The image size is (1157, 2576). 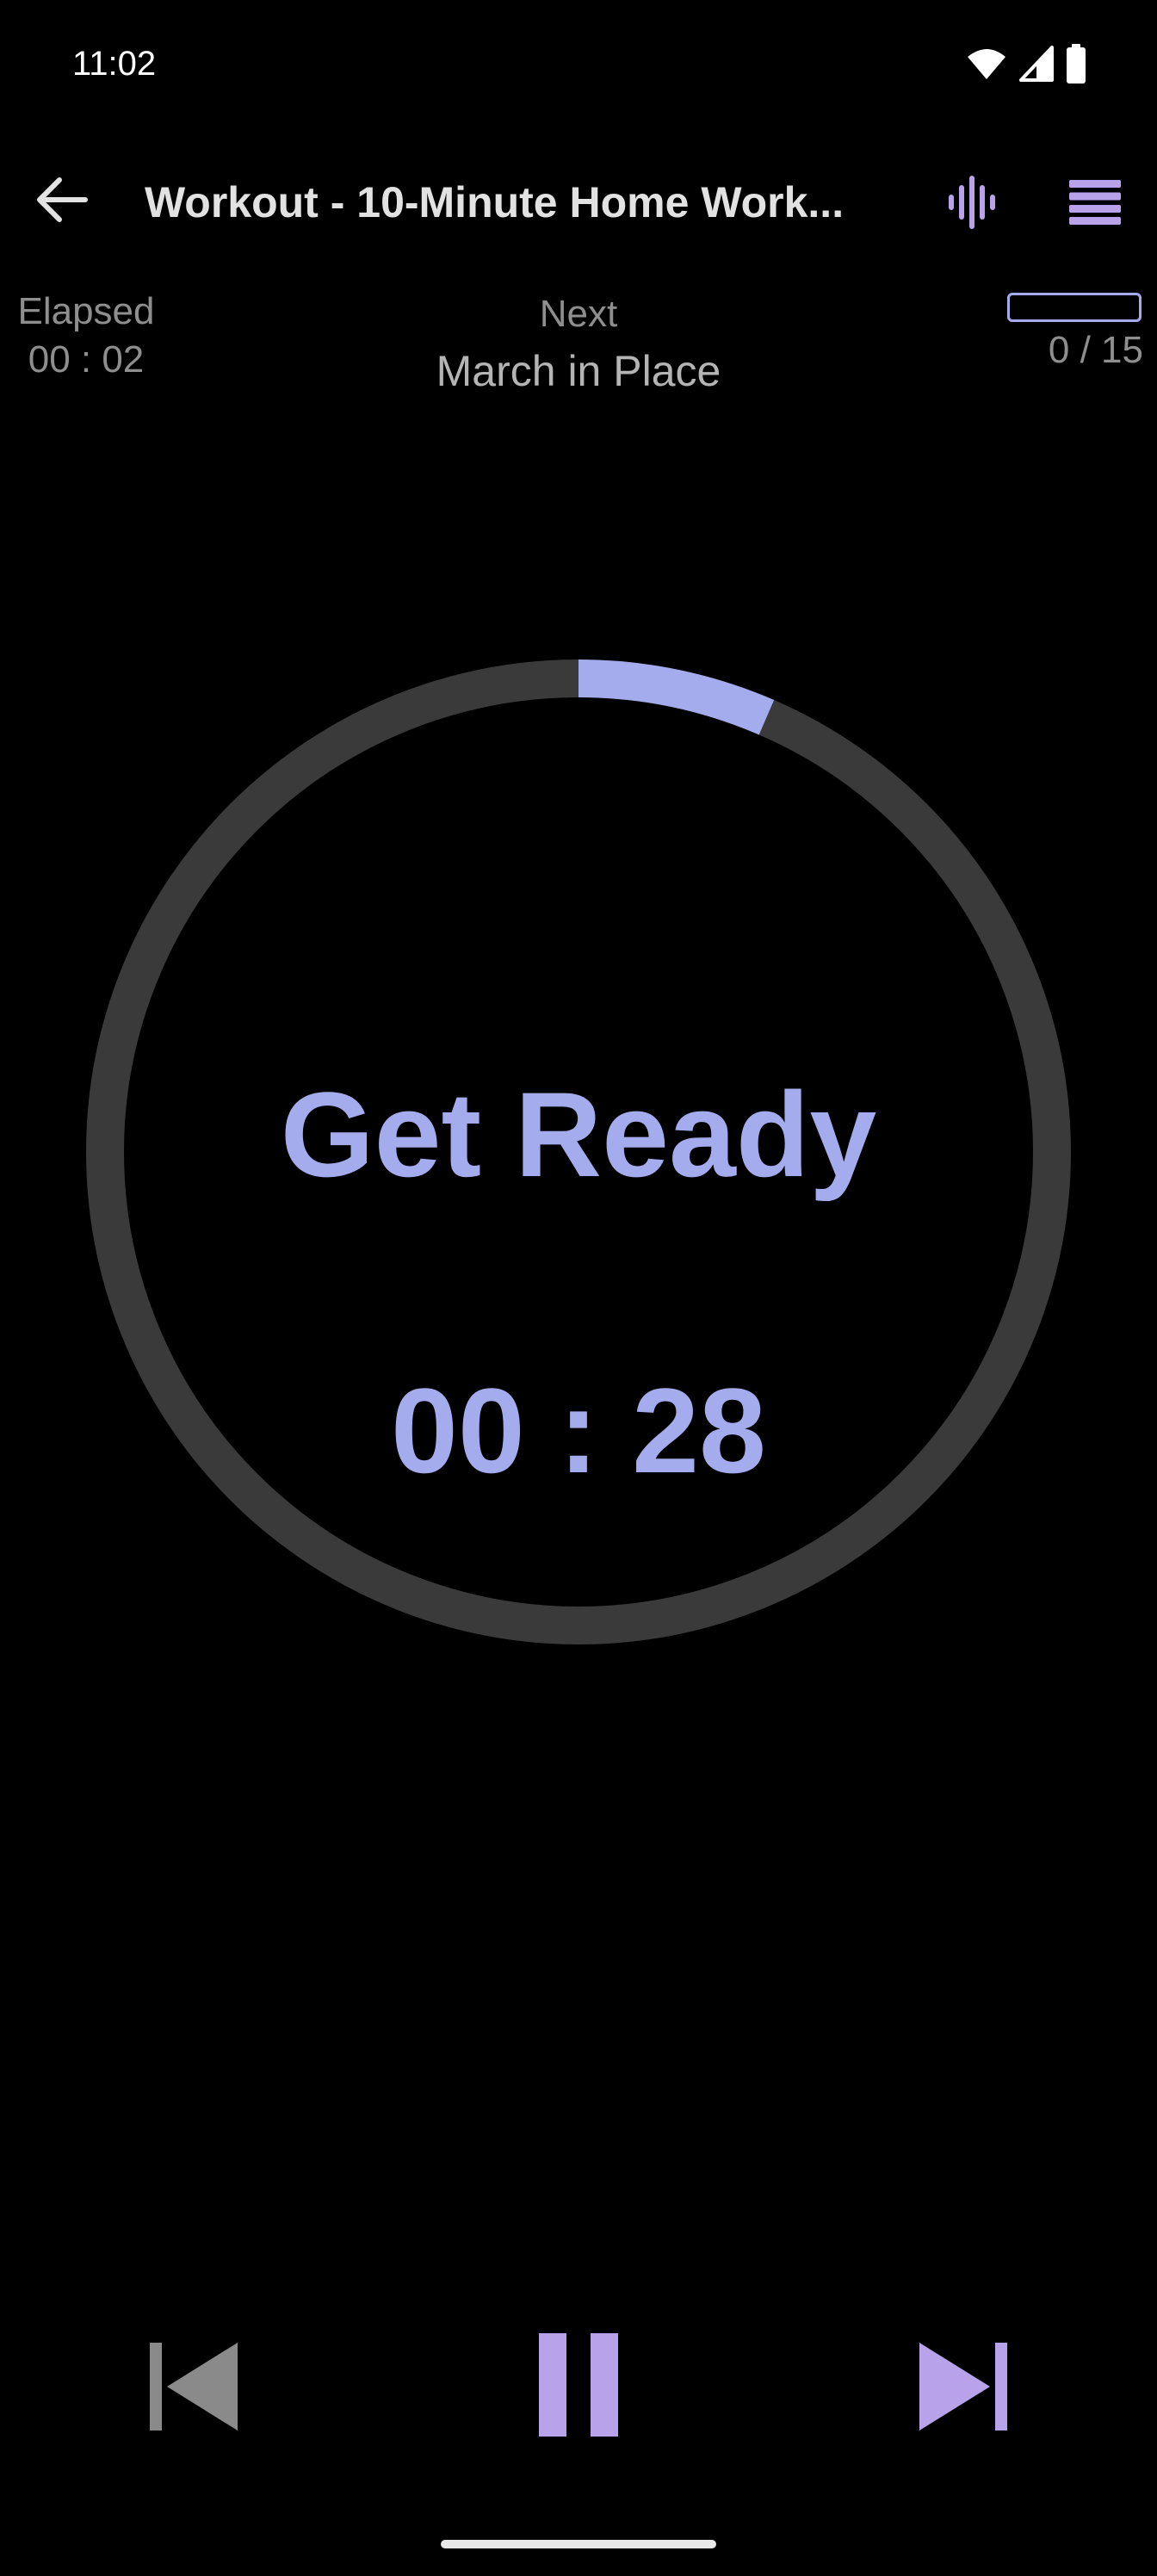 What do you see at coordinates (579, 344) in the screenshot?
I see `next-exercise-block: Next March in Place` at bounding box center [579, 344].